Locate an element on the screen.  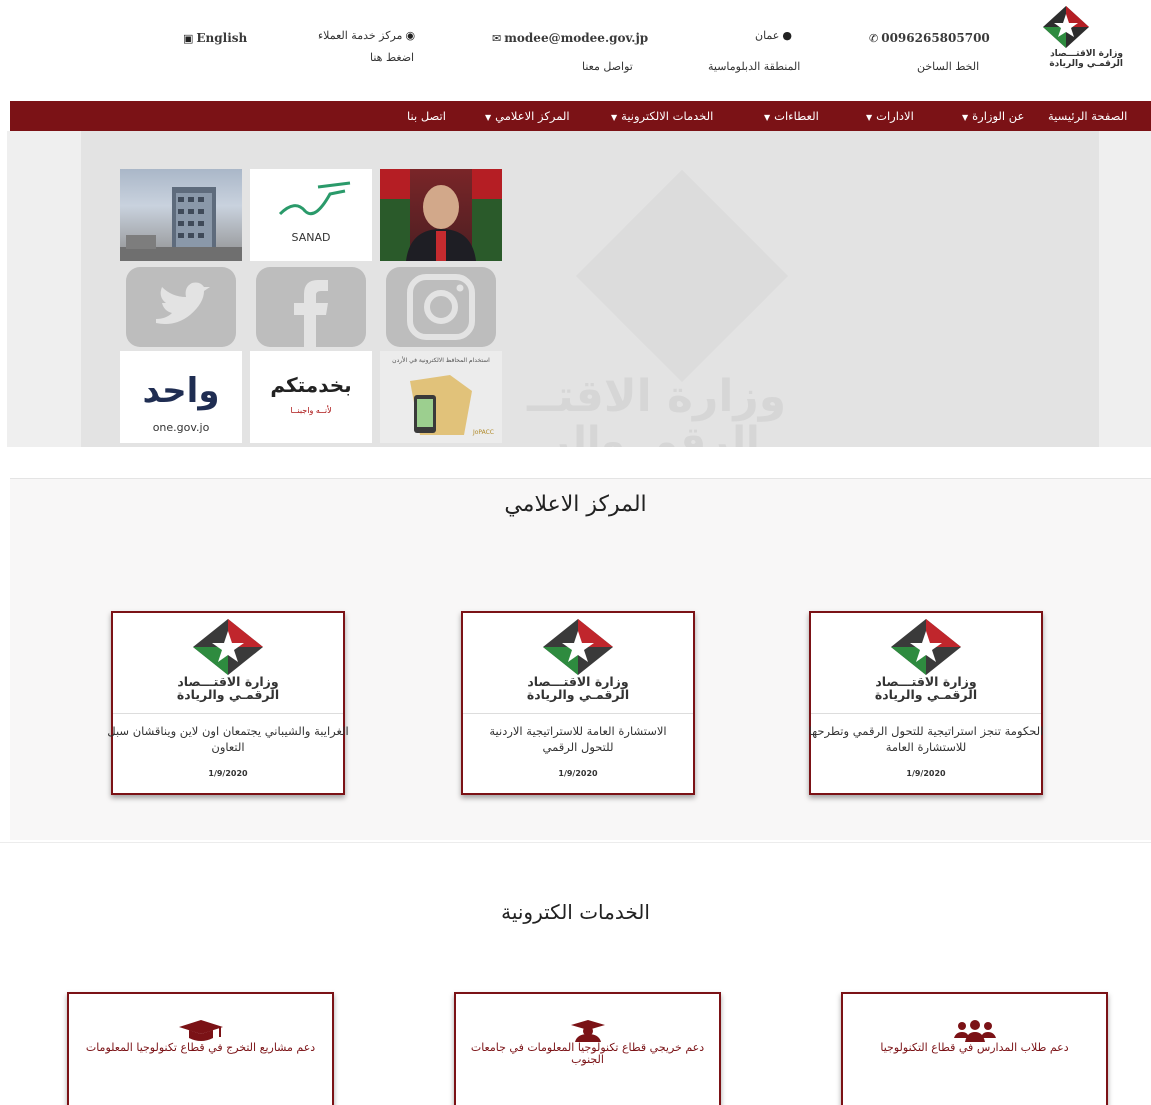
logo-text-line2: الرقمـي والريادة is located at coordinates (1086, 64).